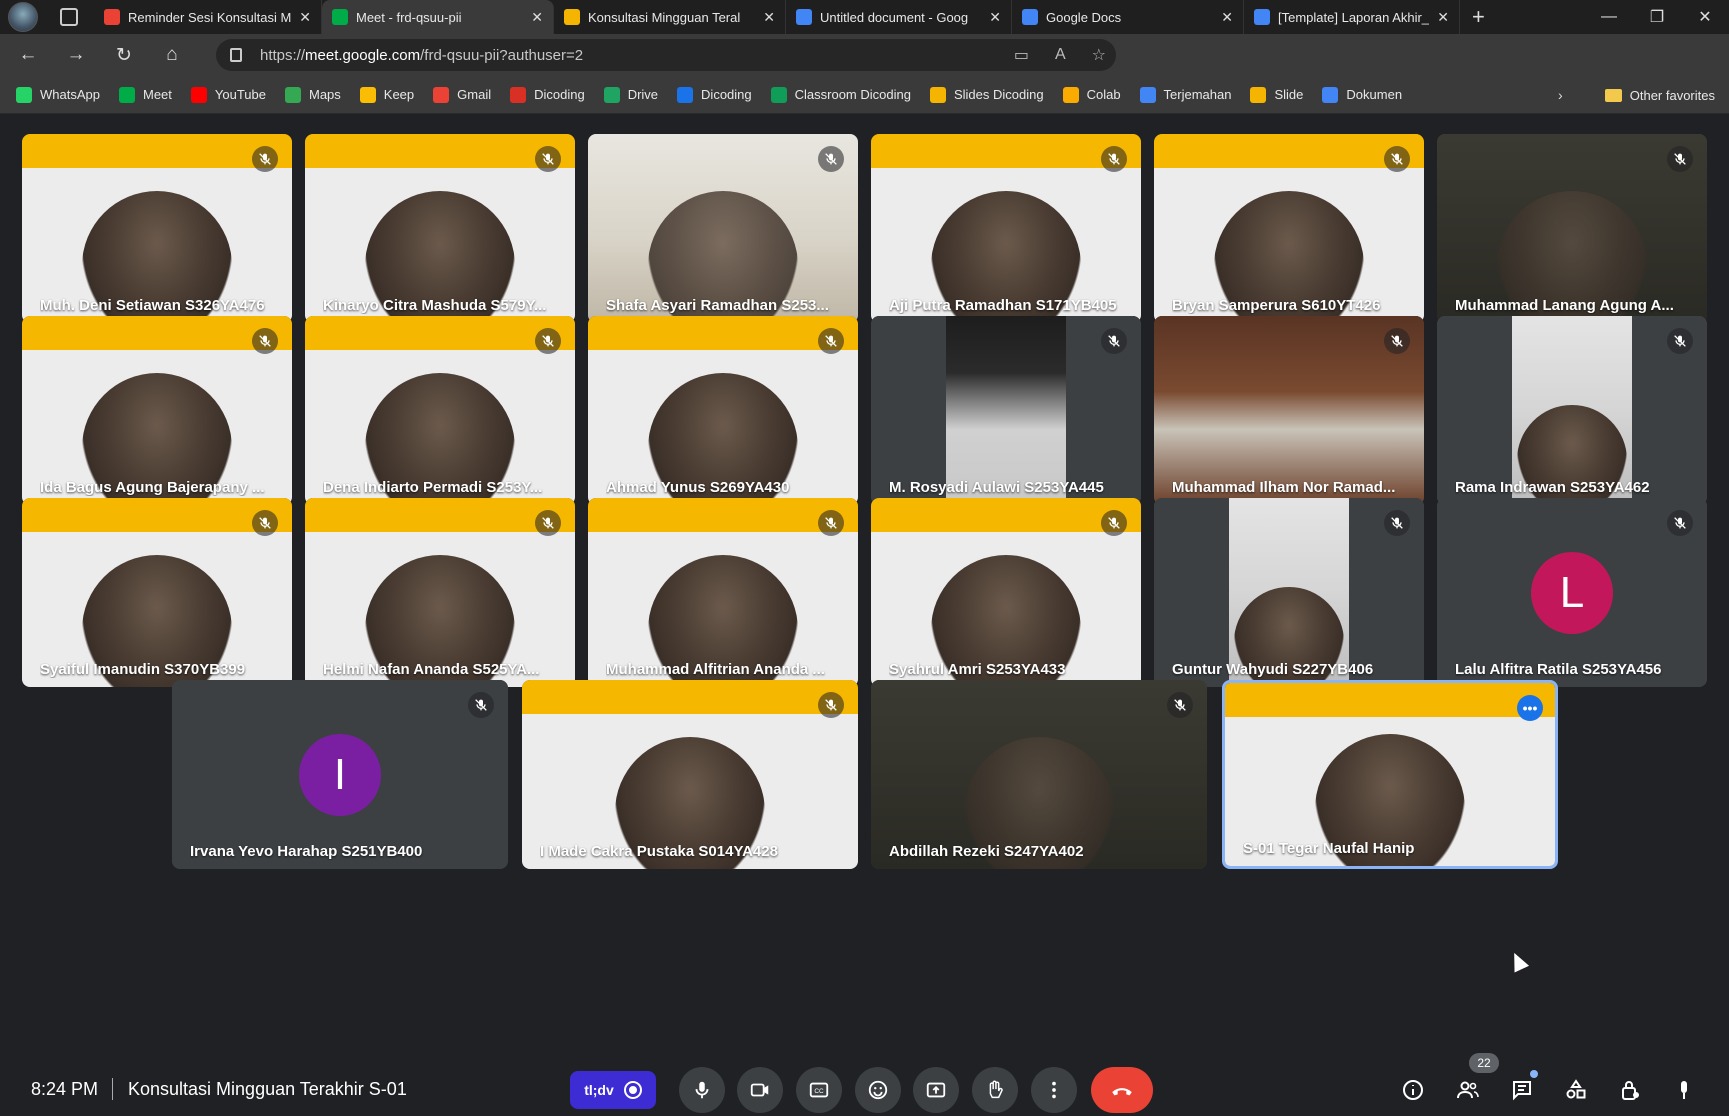 This screenshot has height=1116, width=1729. I want to click on participant-tile: ••• S-01 Tegar Naufal Hanip, so click(1390, 774).